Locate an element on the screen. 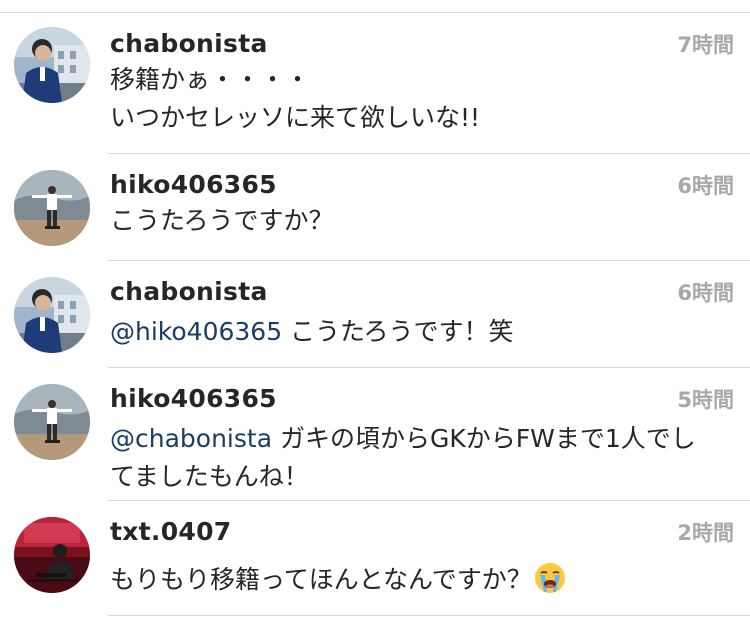 The height and width of the screenshot is (629, 750). comment-text-line: こうたろうですか？ is located at coordinates (222, 220).